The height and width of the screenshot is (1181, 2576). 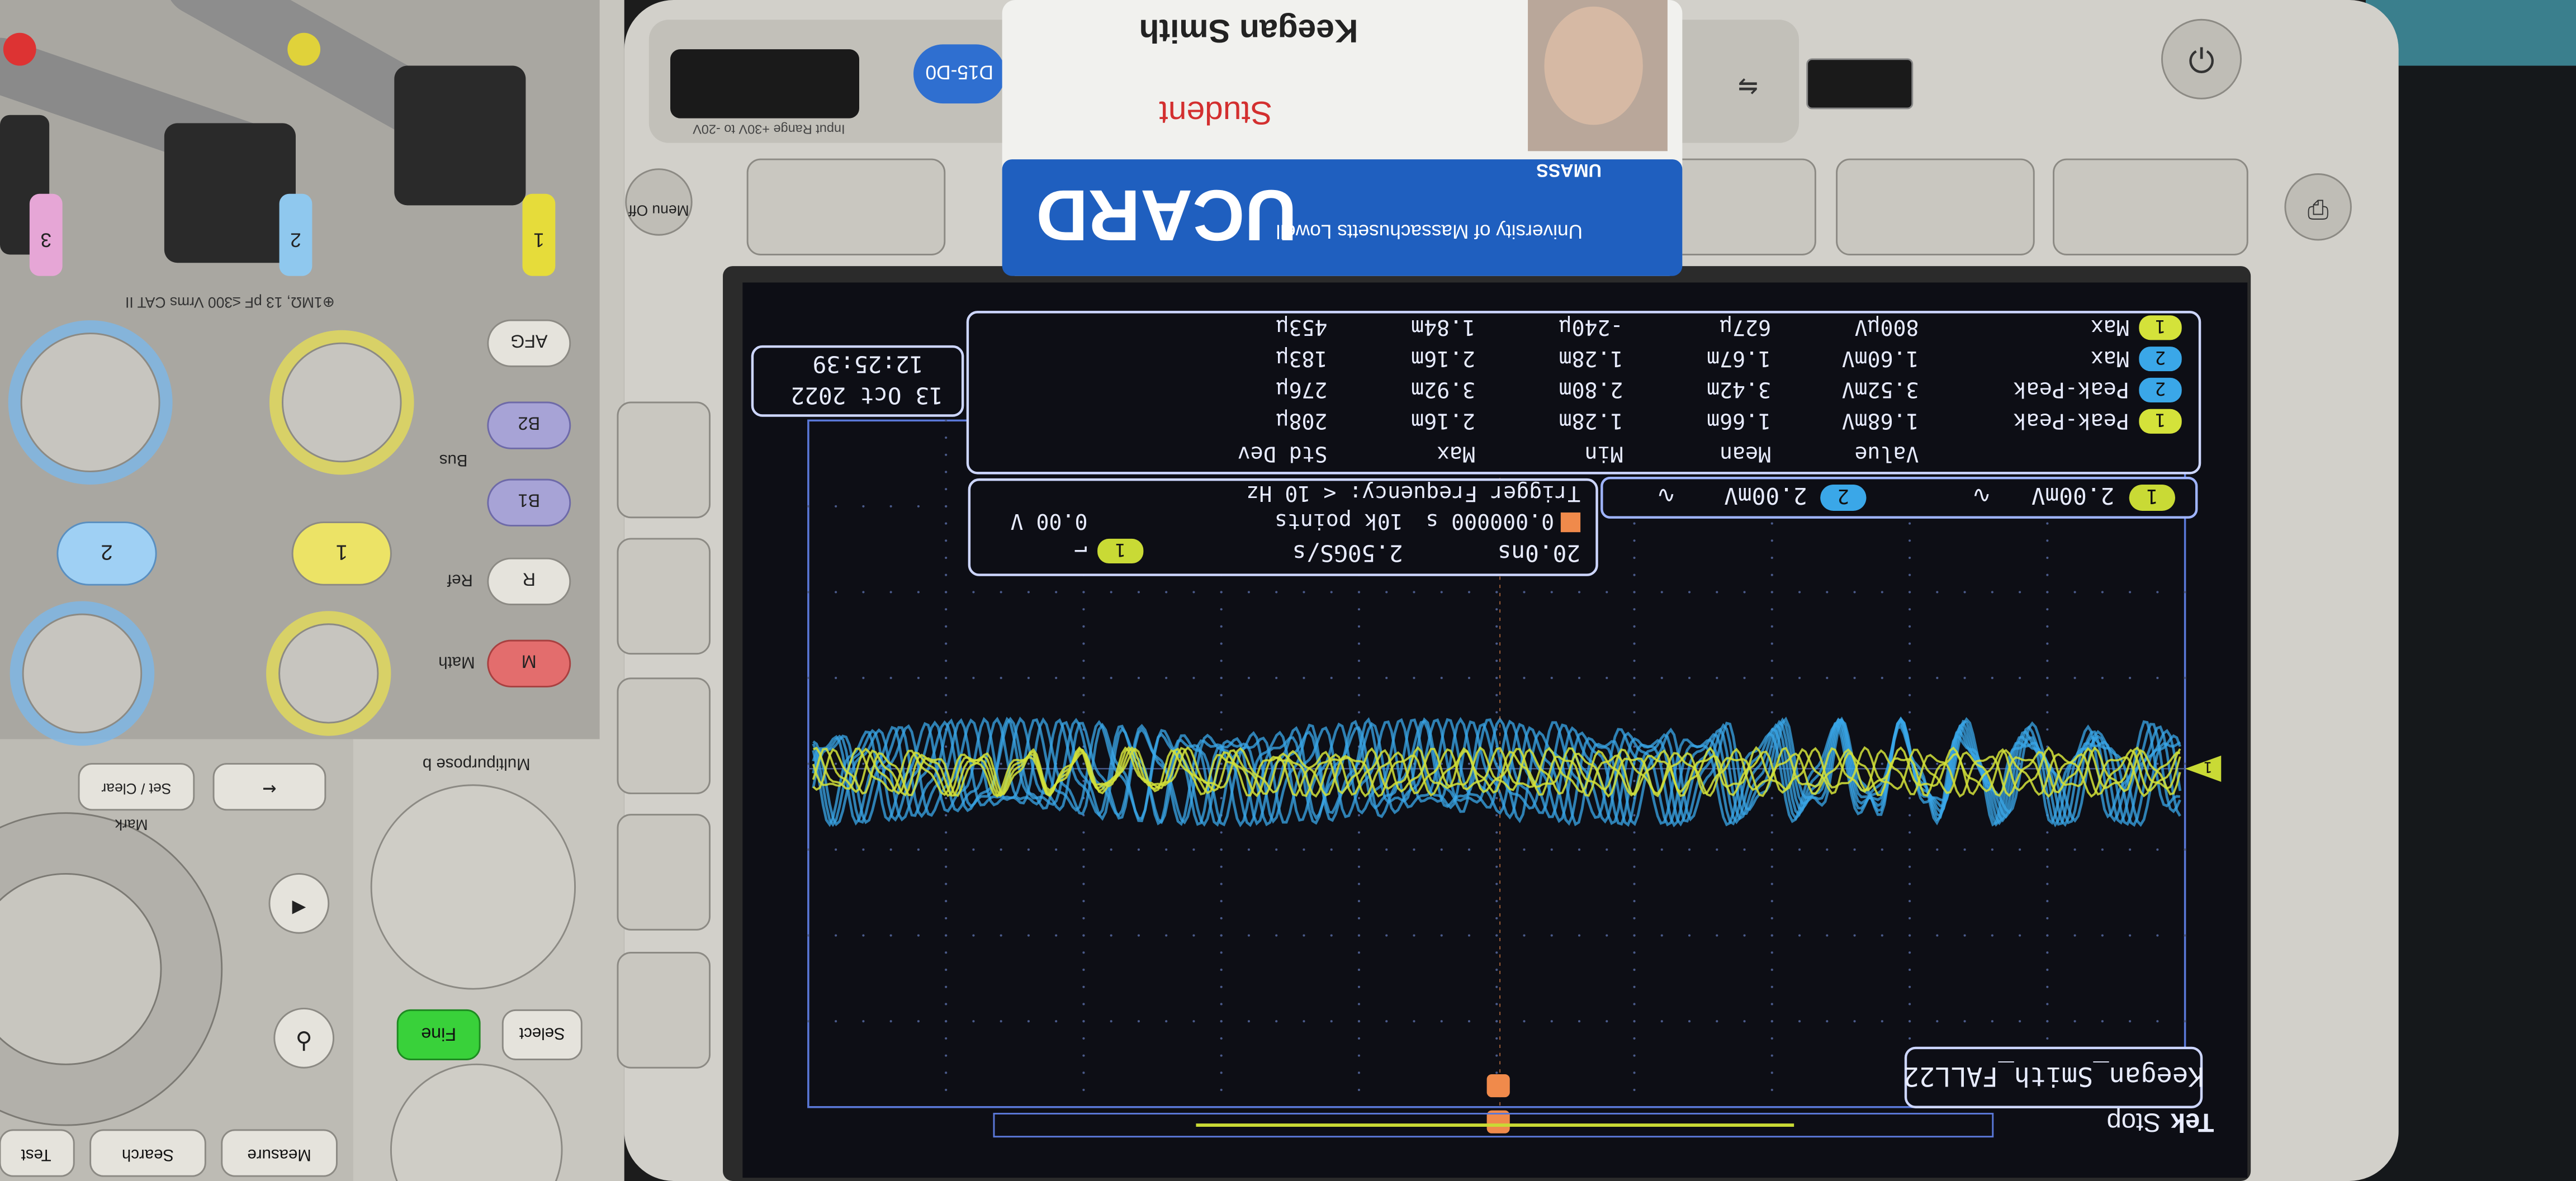 What do you see at coordinates (1302, 421) in the screenshot?
I see `meas-cell: 208µ` at bounding box center [1302, 421].